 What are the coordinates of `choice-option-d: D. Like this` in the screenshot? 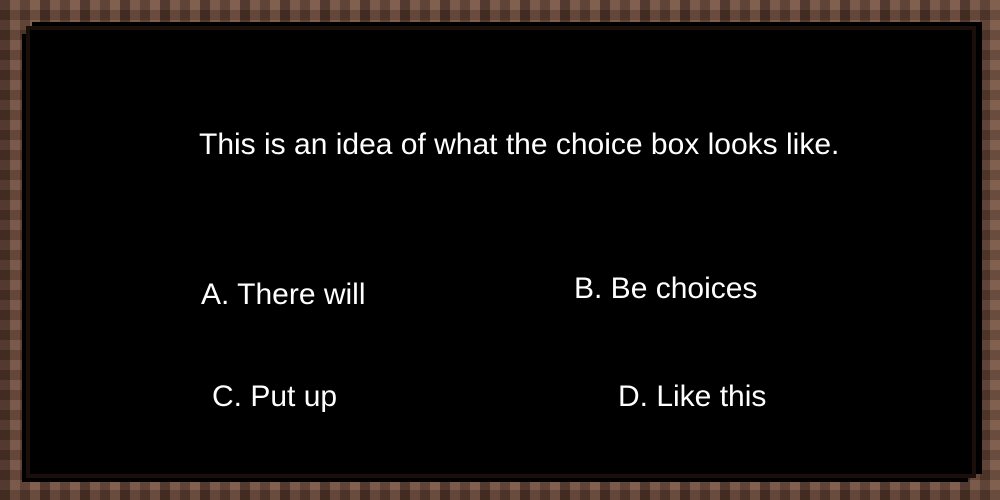 It's located at (692, 397).